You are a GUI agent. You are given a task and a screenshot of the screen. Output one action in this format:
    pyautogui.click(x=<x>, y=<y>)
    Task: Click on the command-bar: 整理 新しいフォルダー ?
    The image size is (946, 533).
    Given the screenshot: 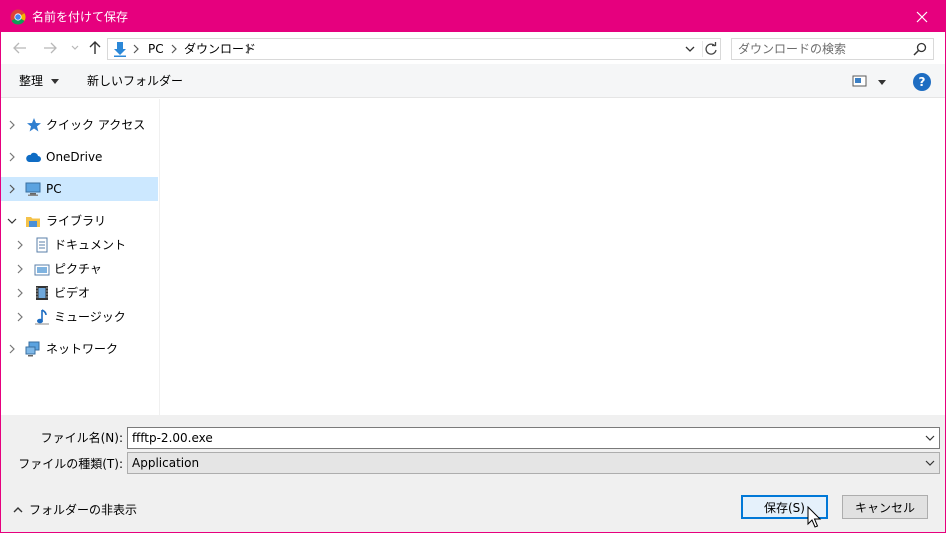 What is the action you would take?
    pyautogui.click(x=473, y=81)
    